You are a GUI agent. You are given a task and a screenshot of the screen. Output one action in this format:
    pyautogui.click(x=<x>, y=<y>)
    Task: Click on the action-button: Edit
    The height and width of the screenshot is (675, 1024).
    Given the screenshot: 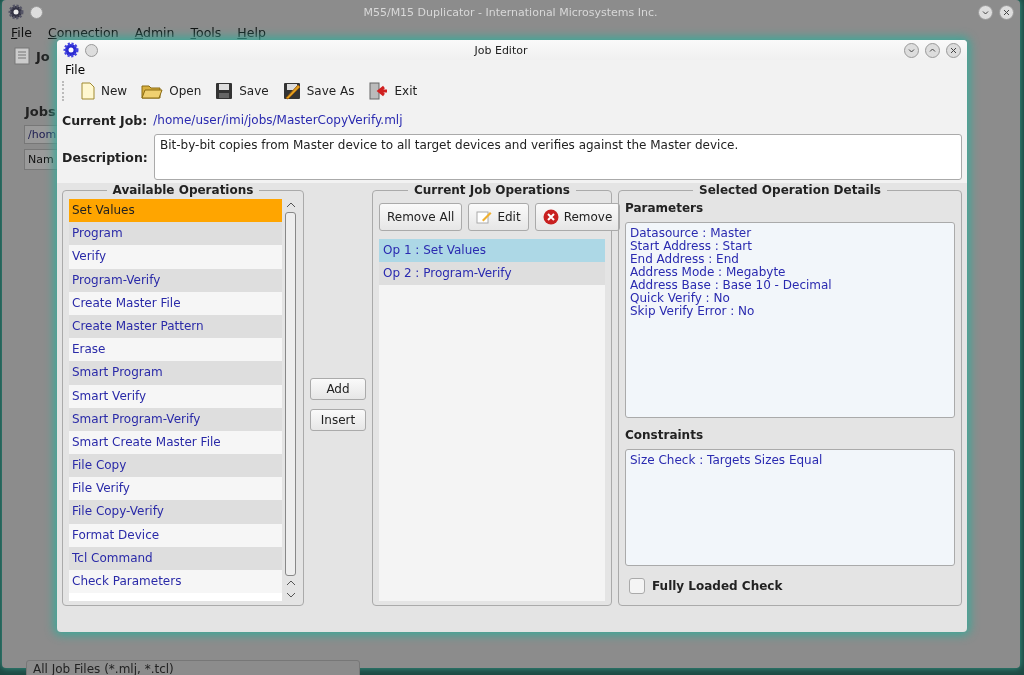 What is the action you would take?
    pyautogui.click(x=498, y=217)
    